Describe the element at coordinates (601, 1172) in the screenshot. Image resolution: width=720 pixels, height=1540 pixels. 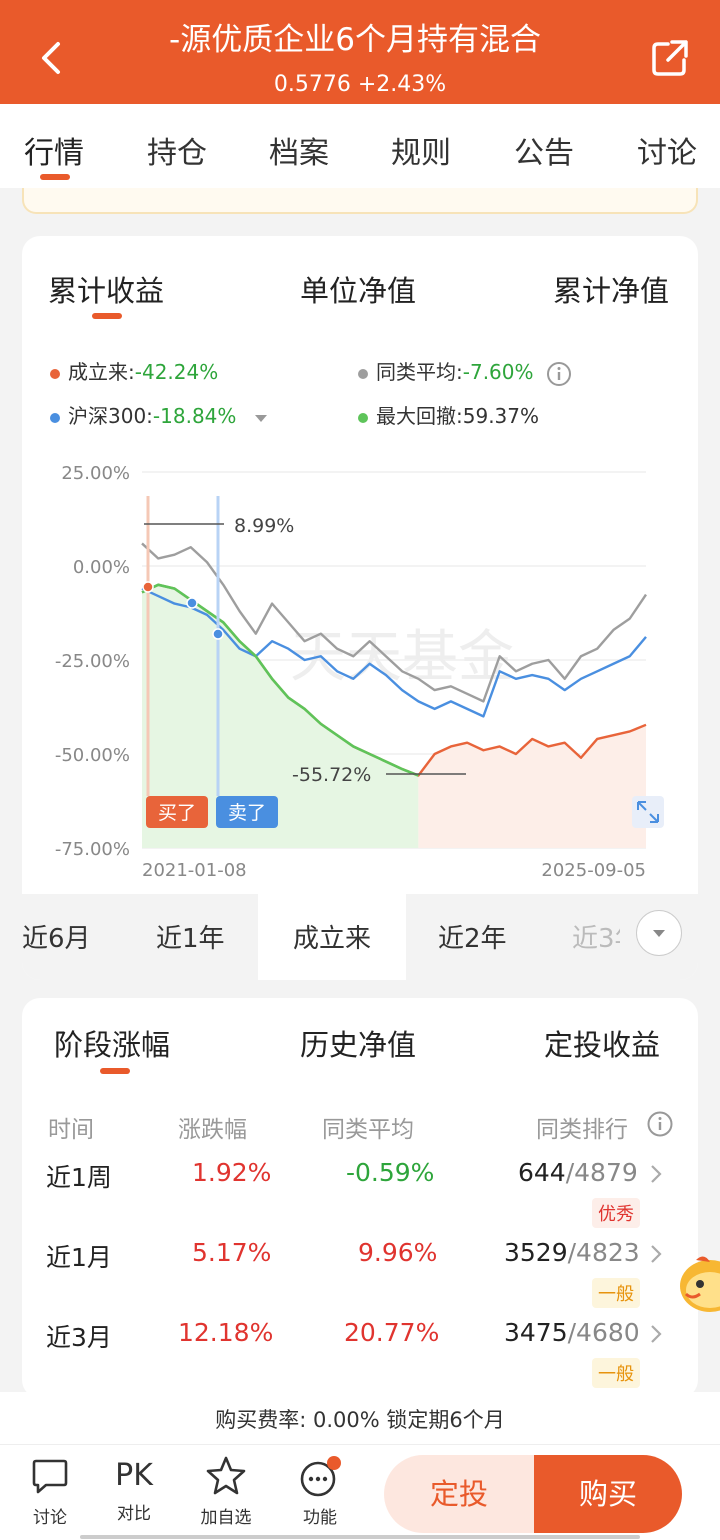
I see `rank-total: /4879` at that location.